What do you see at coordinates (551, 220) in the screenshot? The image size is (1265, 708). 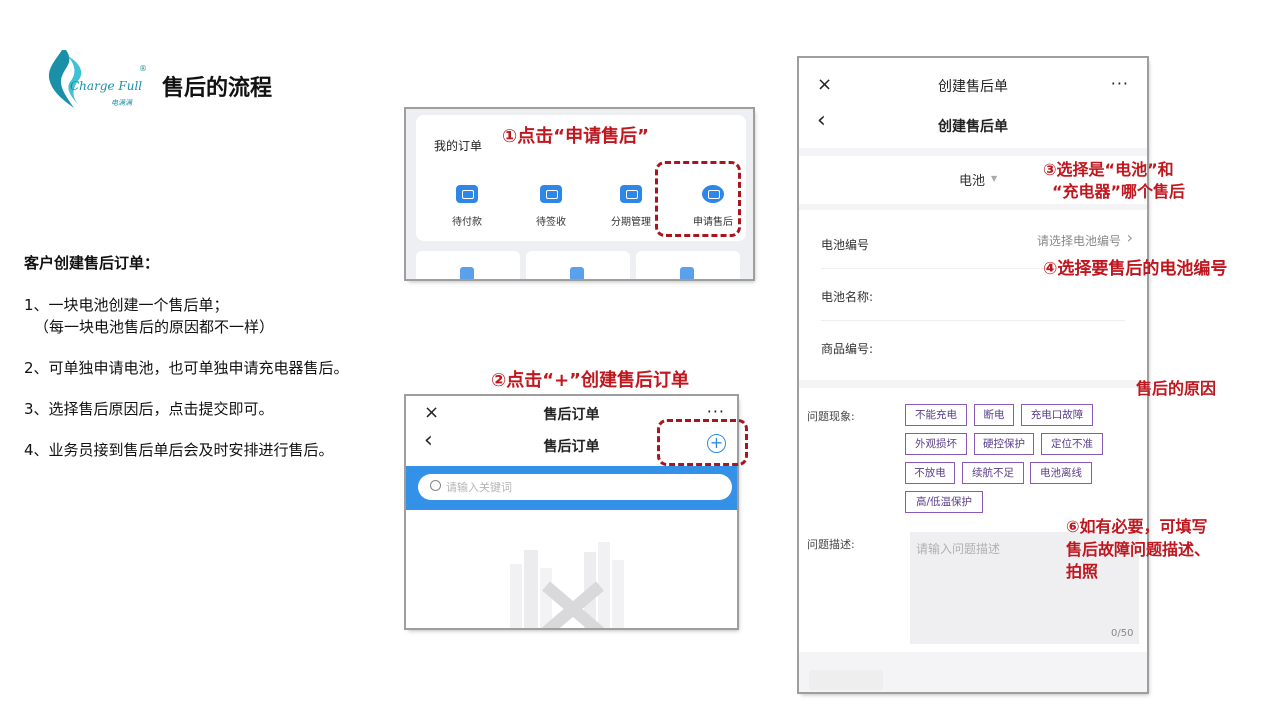 I see `order-pending-receipt: 待签收` at bounding box center [551, 220].